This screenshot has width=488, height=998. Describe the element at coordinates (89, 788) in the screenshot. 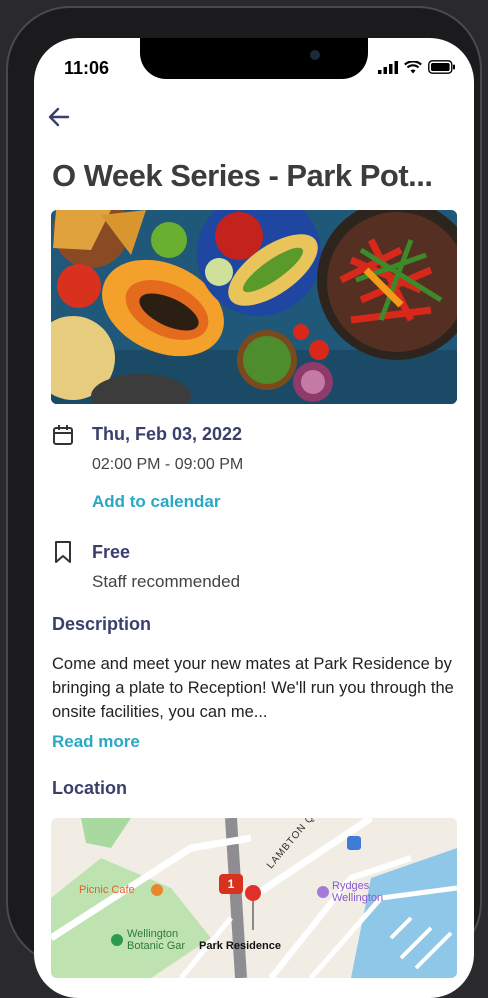

I see `location-heading: Location` at that location.